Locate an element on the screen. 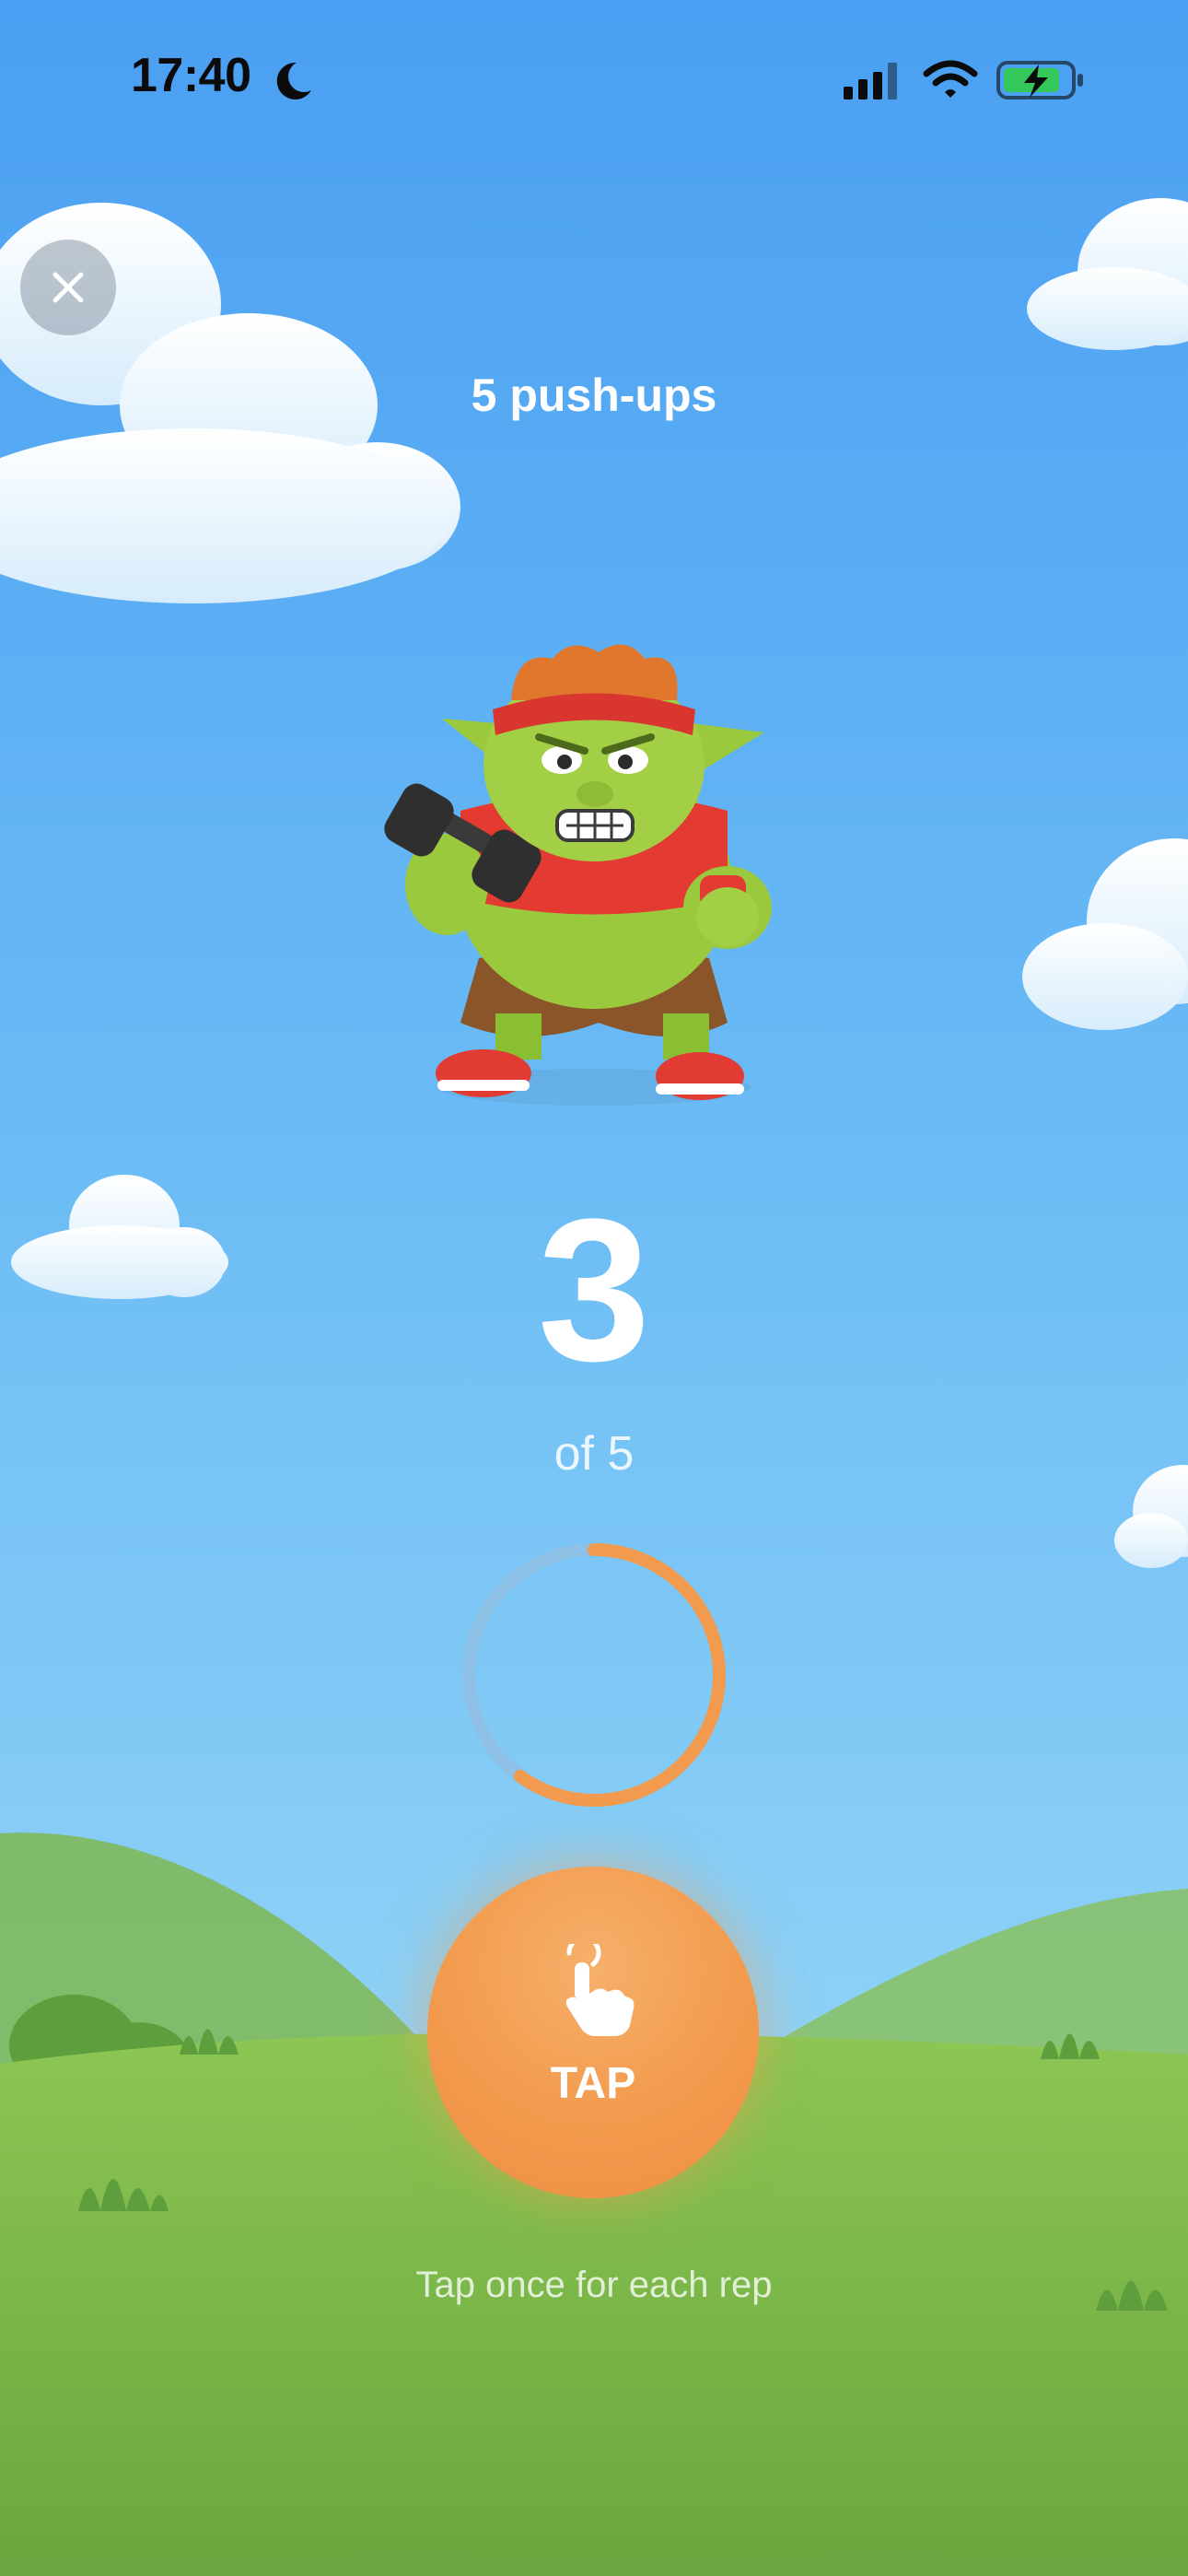 The image size is (1188, 2576). hand-pointer-icon is located at coordinates (600, 1990).